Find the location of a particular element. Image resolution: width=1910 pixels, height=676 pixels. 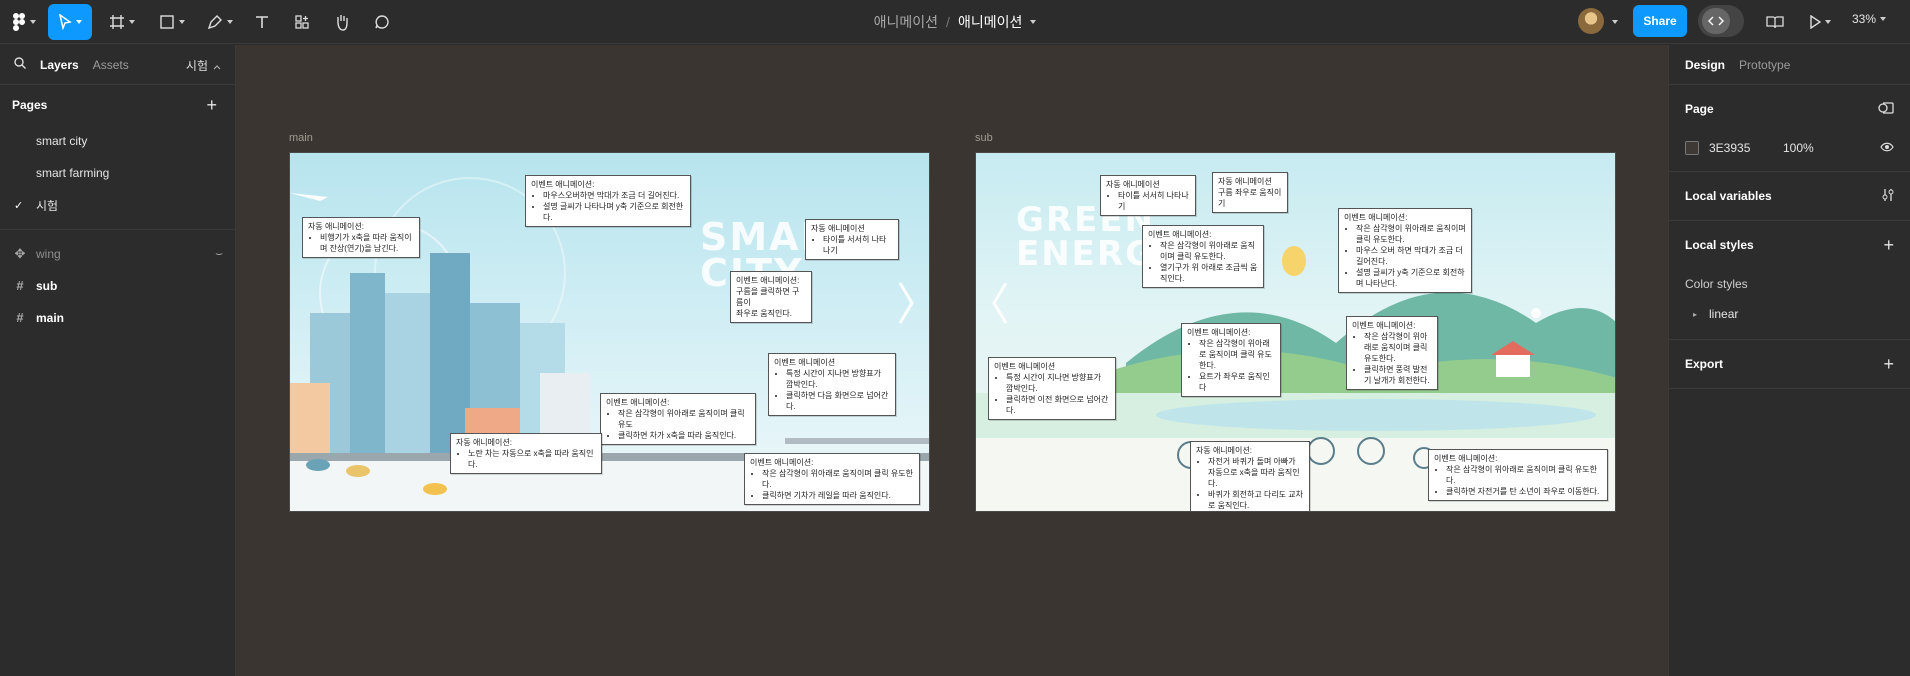

component-icon: ✥ is located at coordinates (20, 253).